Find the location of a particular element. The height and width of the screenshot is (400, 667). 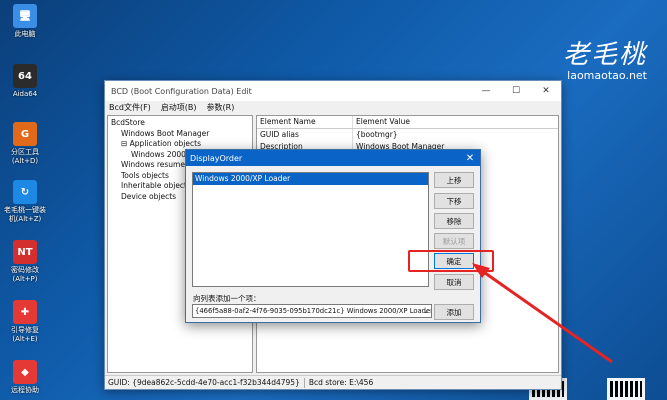

annotation-arrow-icon is located at coordinates (542, 313).